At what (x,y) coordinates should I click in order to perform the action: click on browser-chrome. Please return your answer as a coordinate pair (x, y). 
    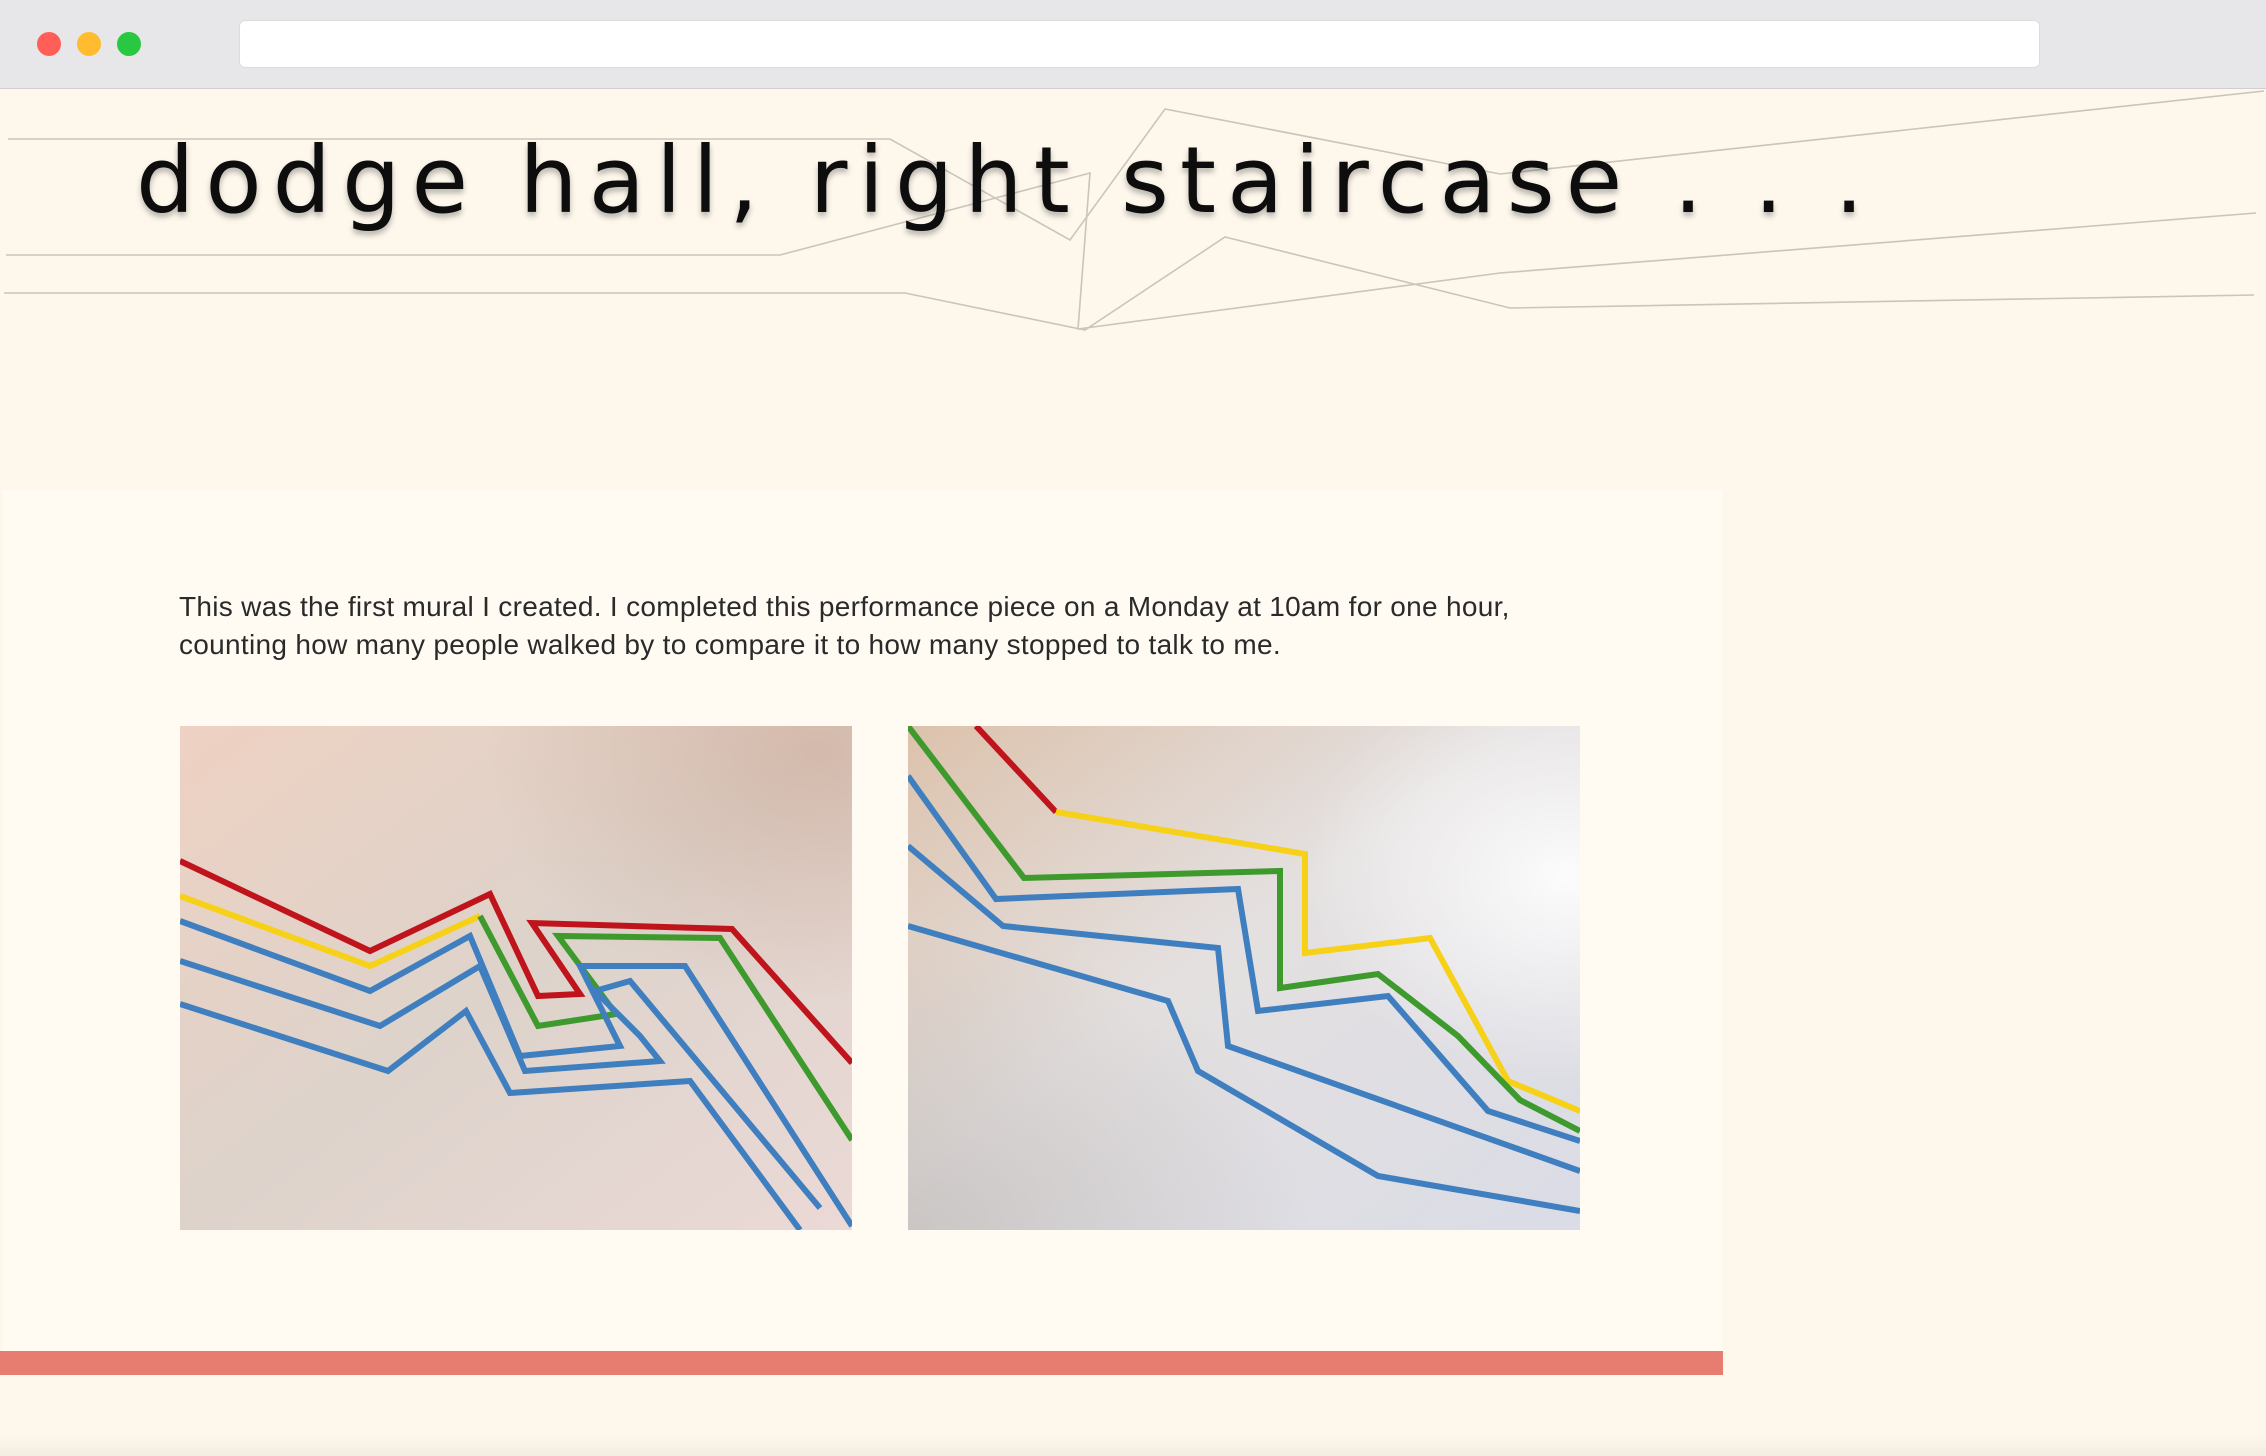
    Looking at the image, I should click on (1133, 44).